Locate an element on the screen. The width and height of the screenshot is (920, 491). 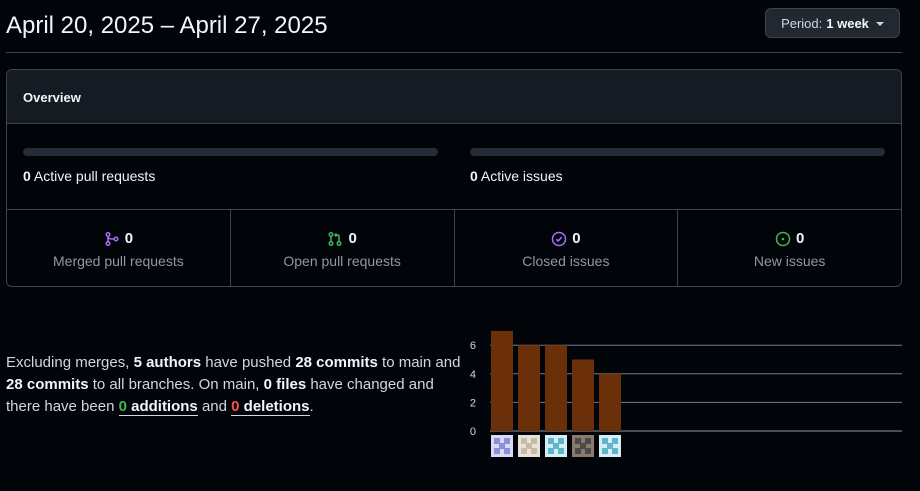
active-prs-label: Active pull requests is located at coordinates (94, 176).